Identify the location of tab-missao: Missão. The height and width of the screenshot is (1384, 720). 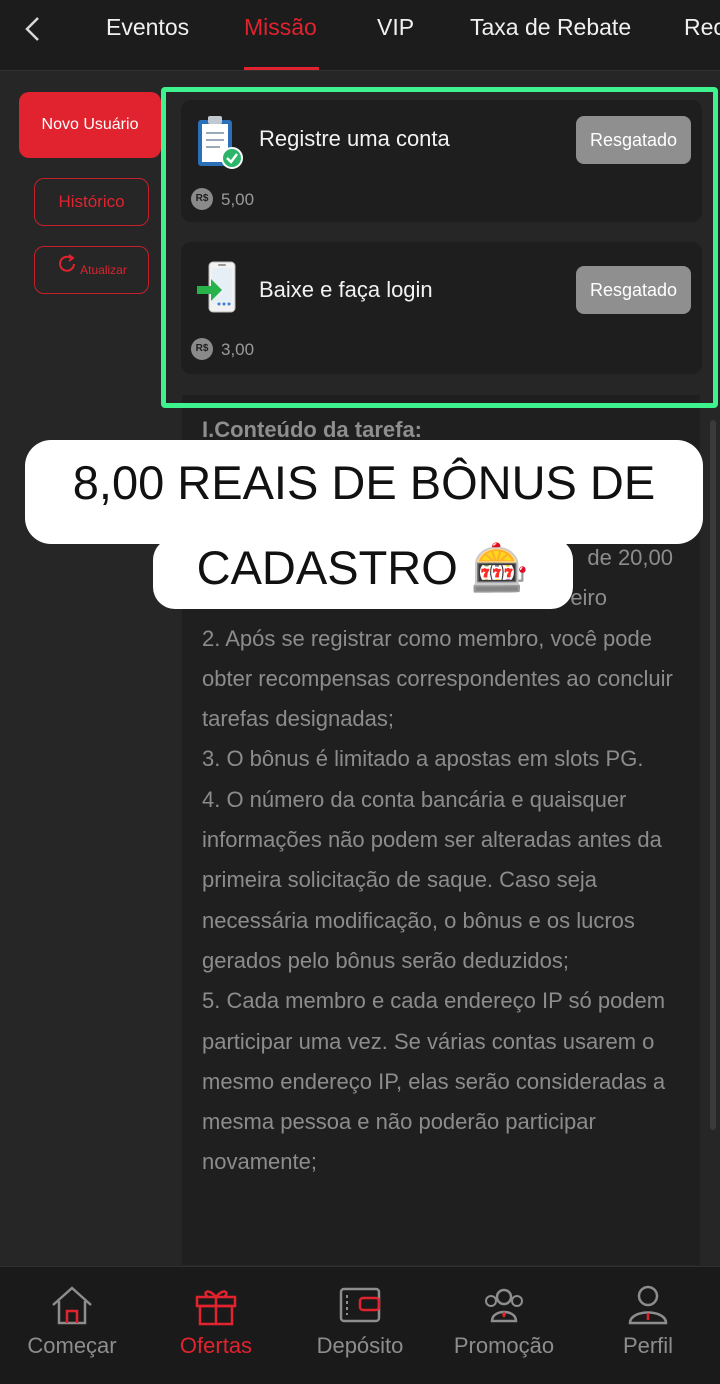
(280, 27).